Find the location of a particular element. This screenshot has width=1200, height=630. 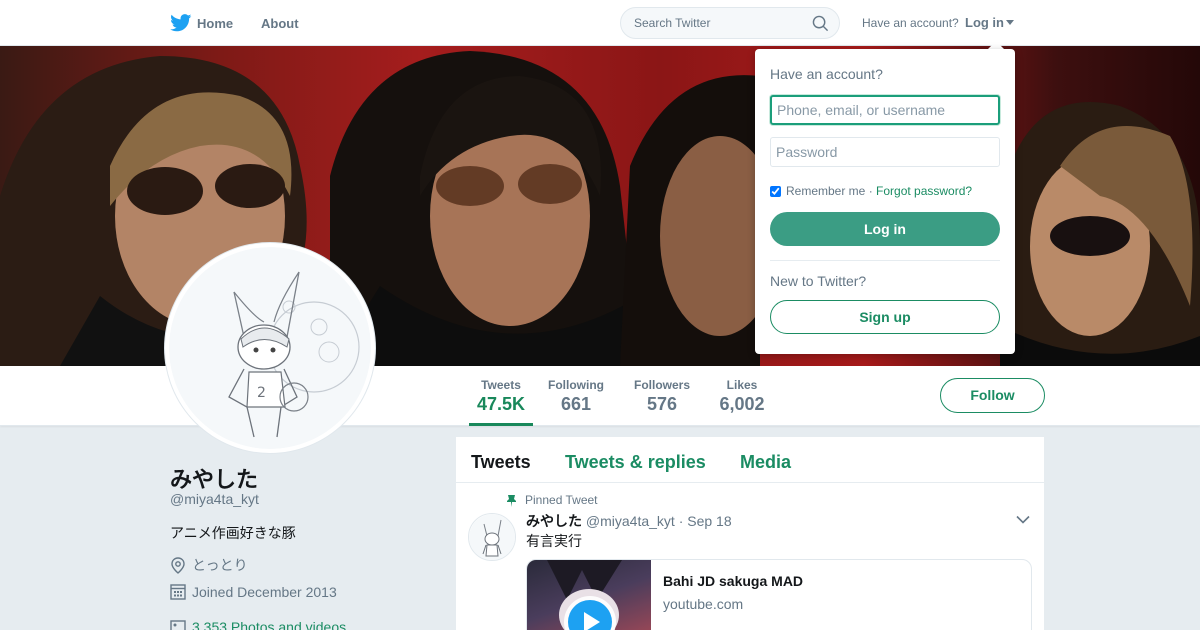

tab-tweets-replies: Tweets & replies is located at coordinates (635, 462).